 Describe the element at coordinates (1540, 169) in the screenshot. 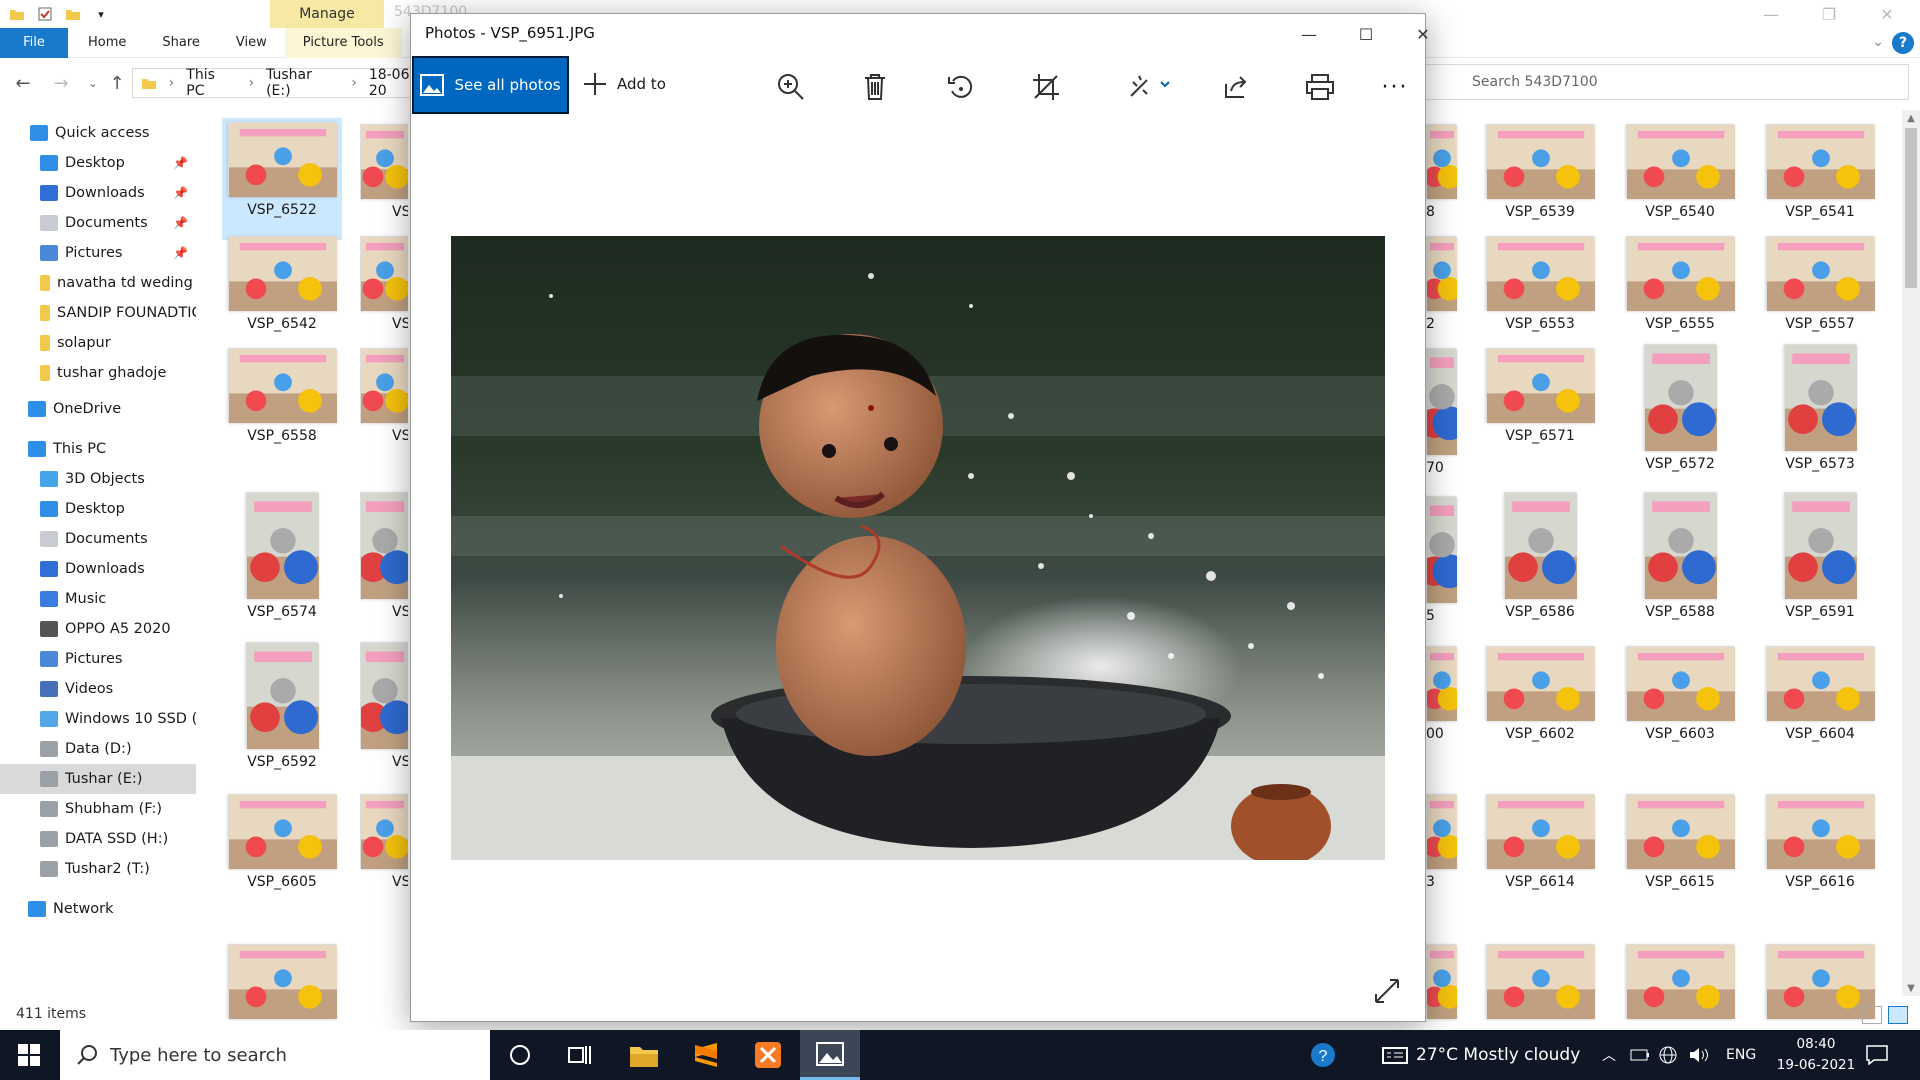

I see `file-thumbnail: VSP_6539` at that location.